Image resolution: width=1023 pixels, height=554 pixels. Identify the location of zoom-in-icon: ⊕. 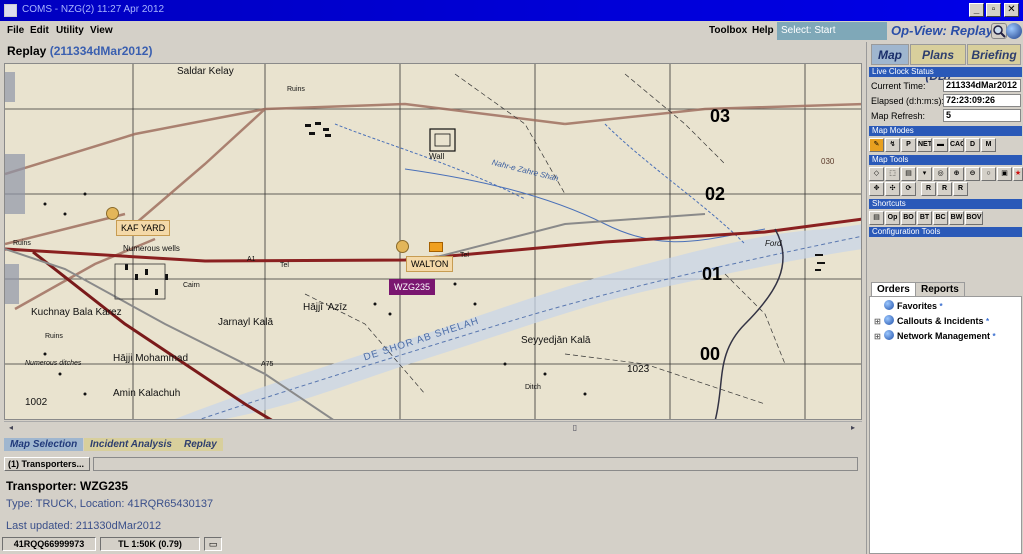
(956, 174).